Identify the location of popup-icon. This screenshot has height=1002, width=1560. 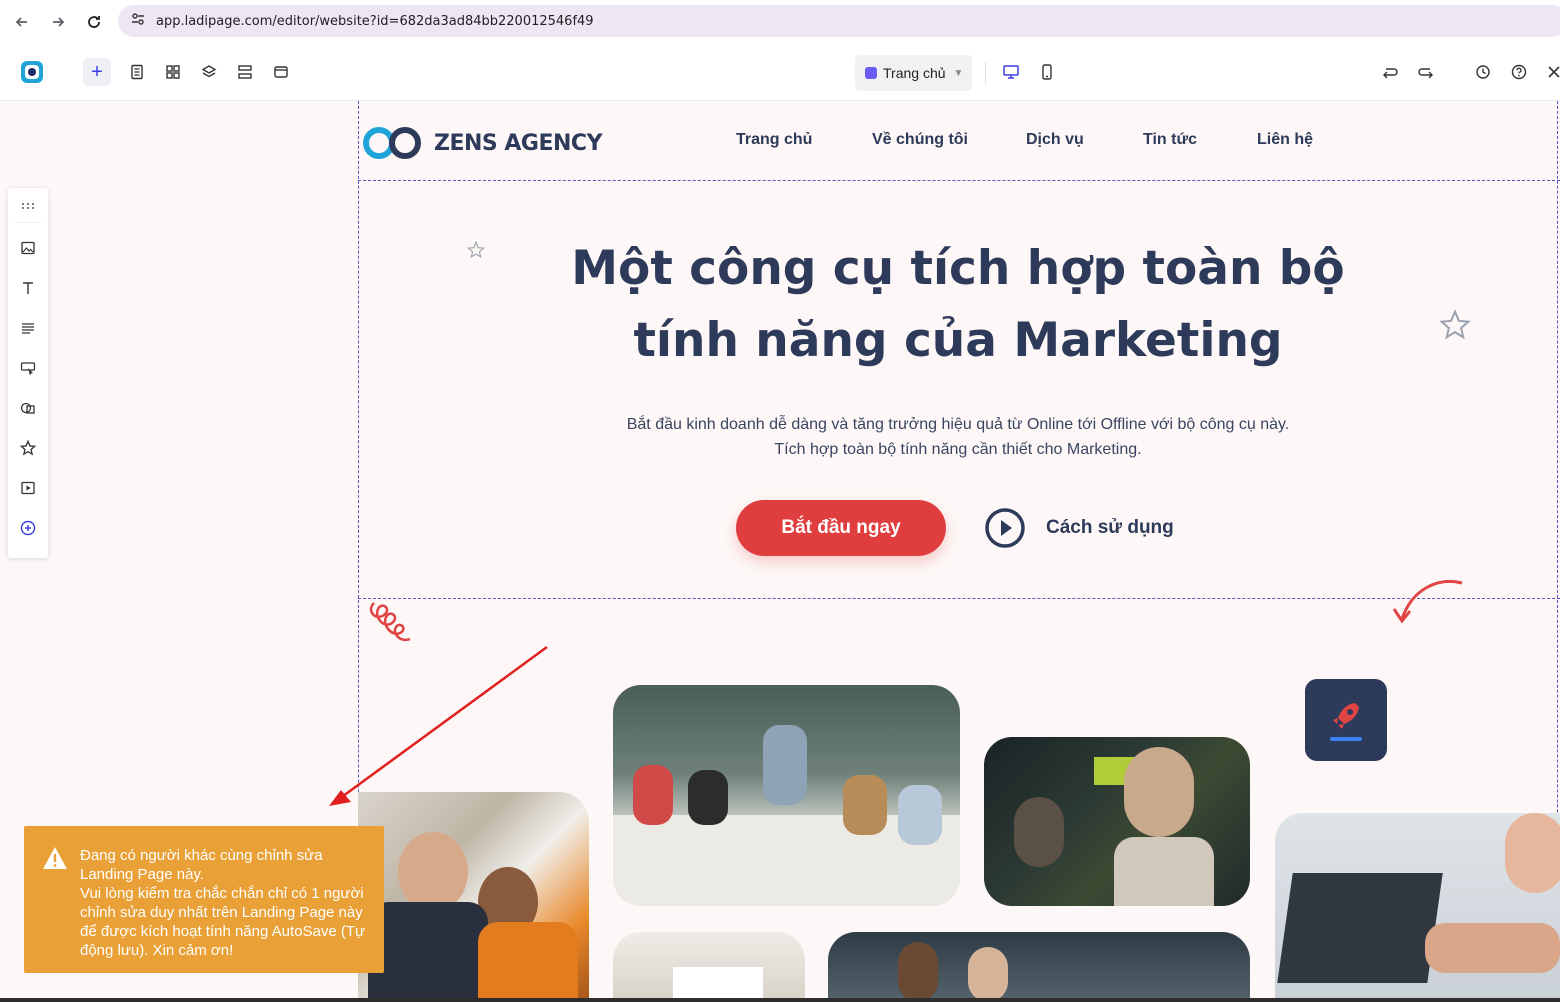
(281, 72).